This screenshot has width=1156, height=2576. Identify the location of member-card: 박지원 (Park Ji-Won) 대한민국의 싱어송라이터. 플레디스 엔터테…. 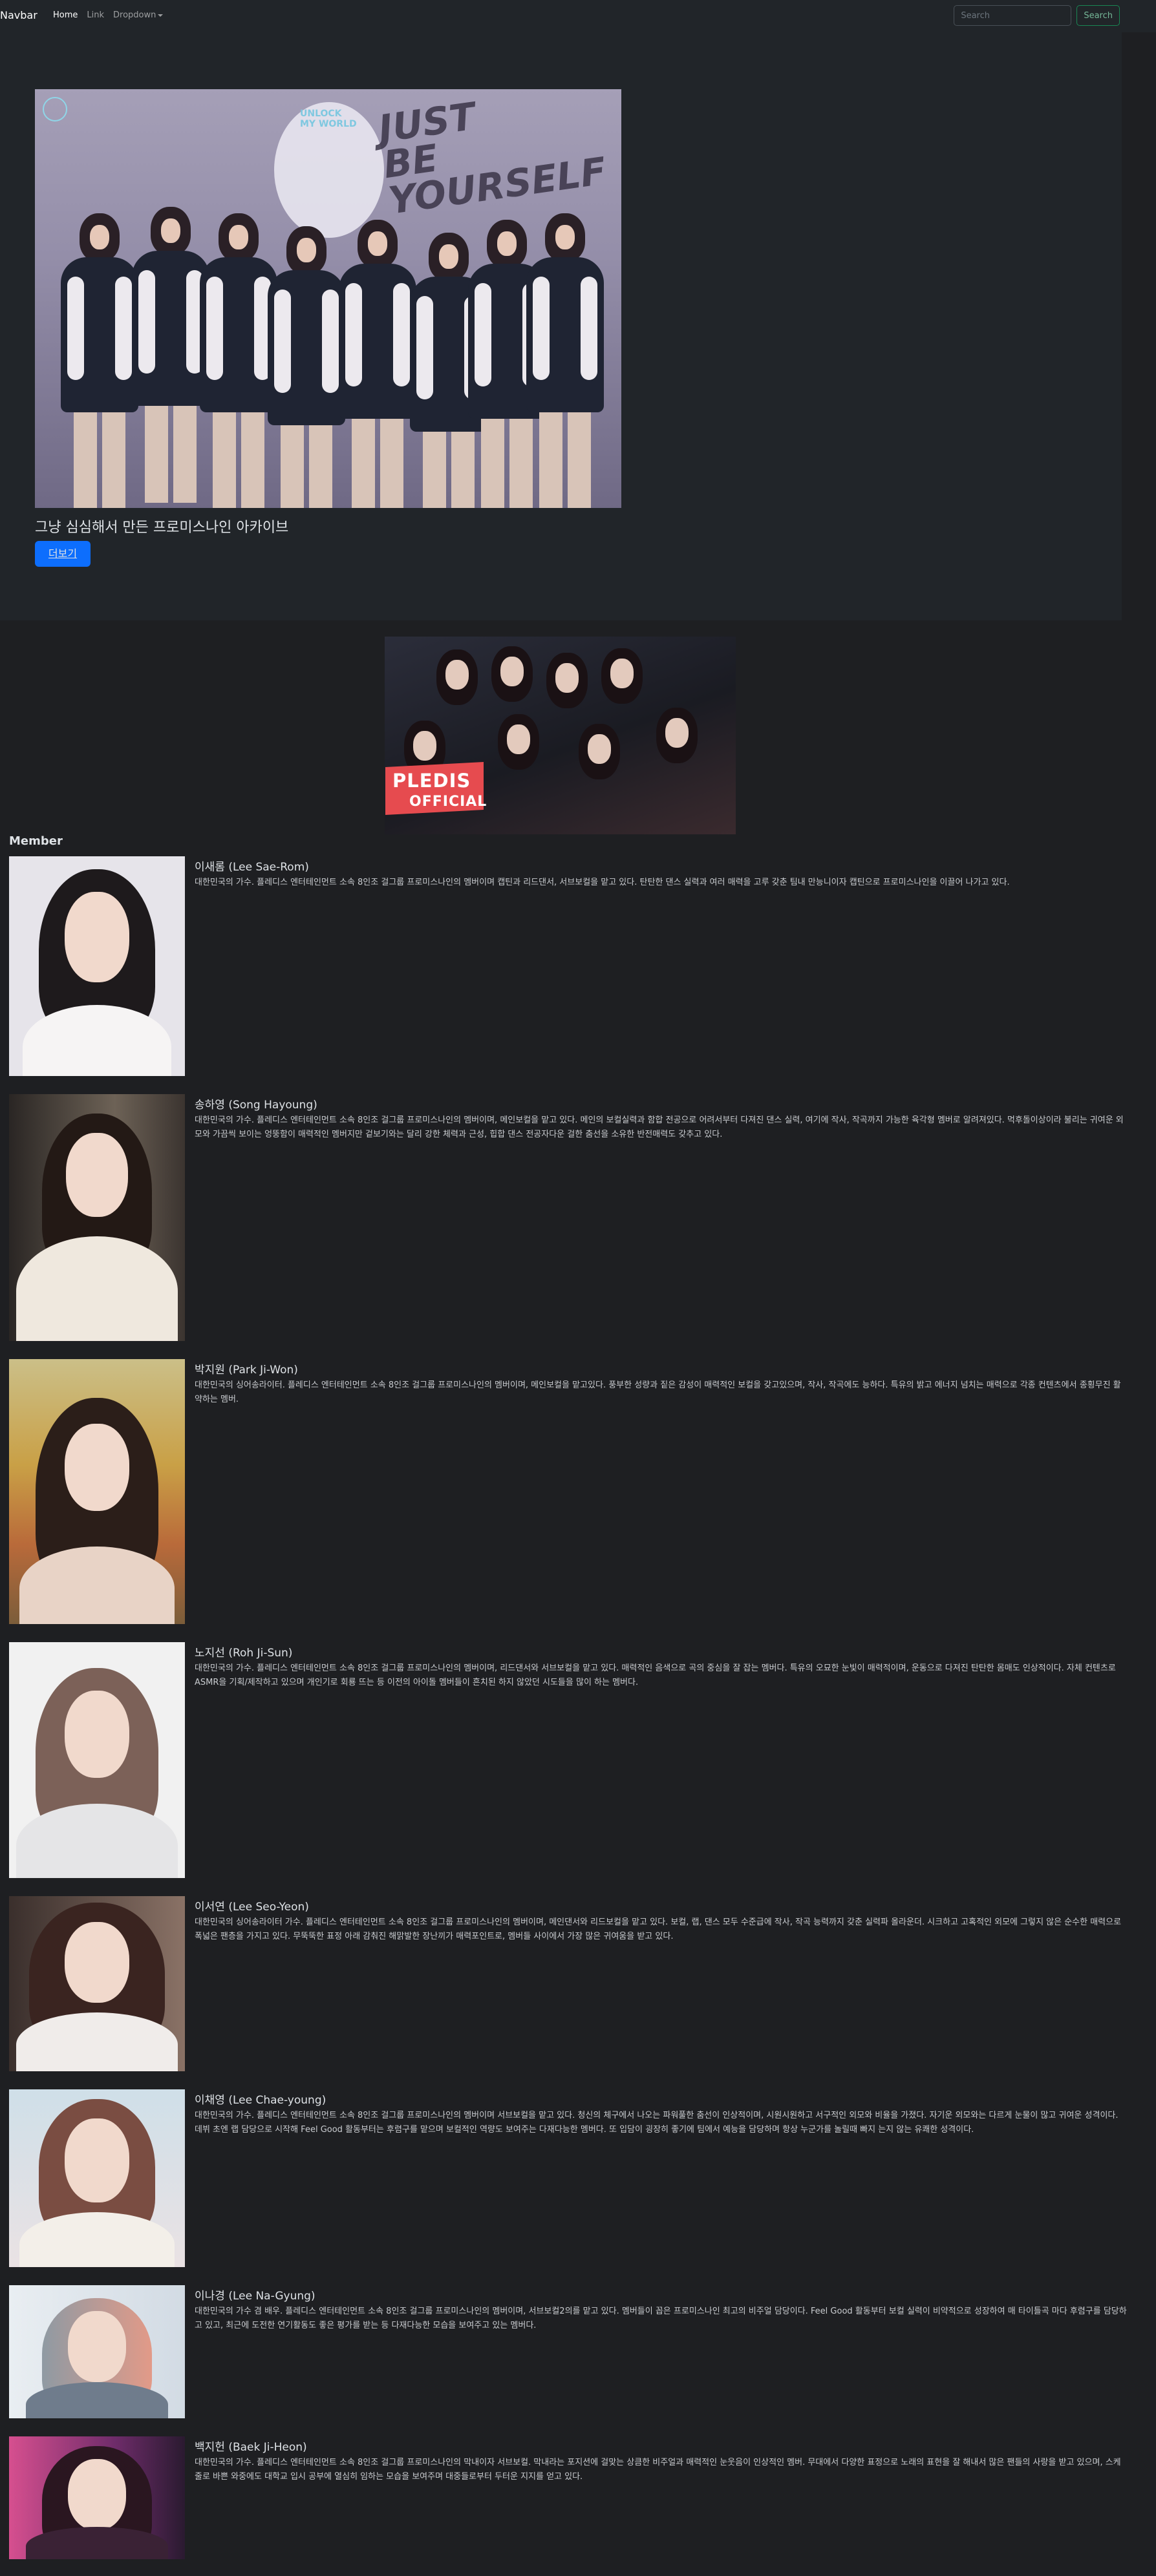
(565, 1491).